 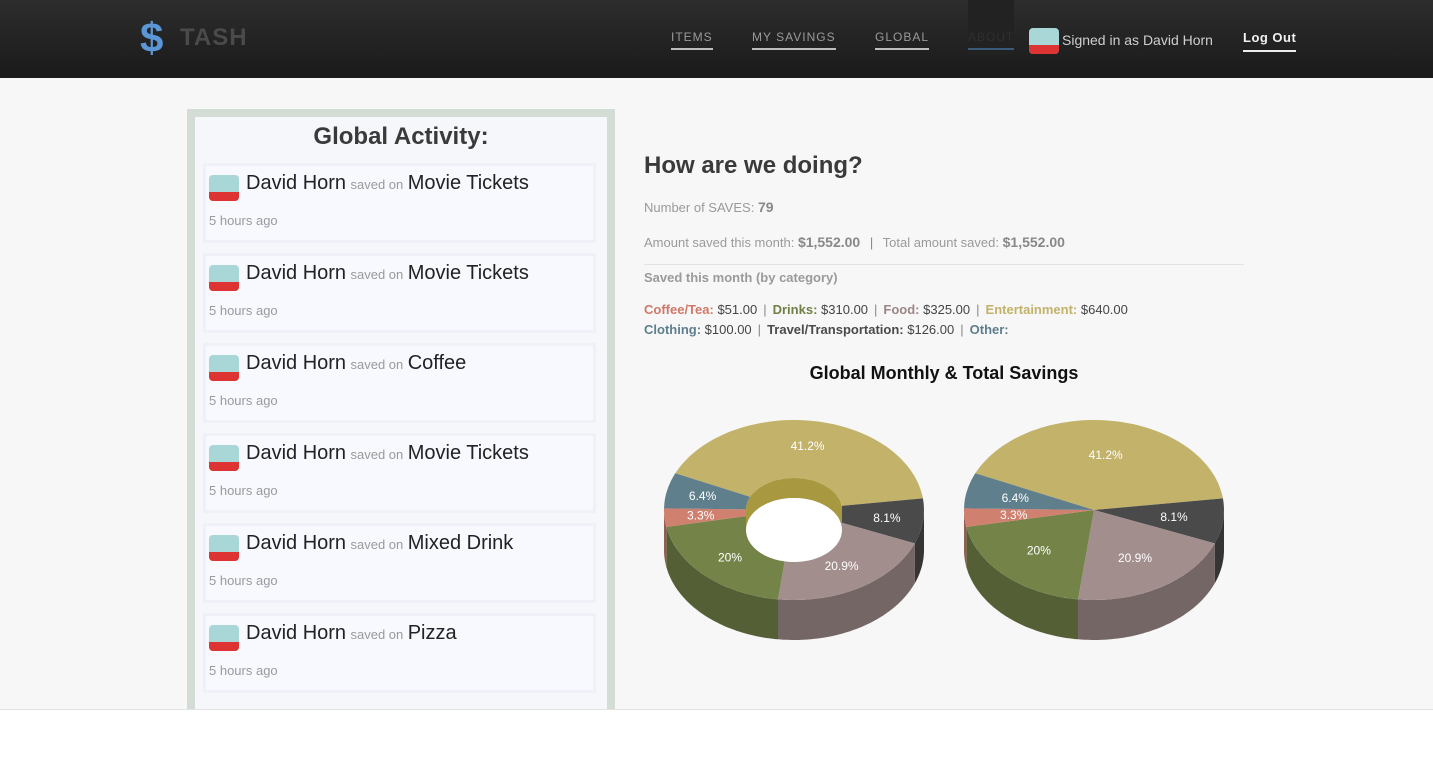 I want to click on pie-chart-2: 41.2% 8.1% 20.9% 20% 3.3% 6.4%, so click(x=1094, y=530).